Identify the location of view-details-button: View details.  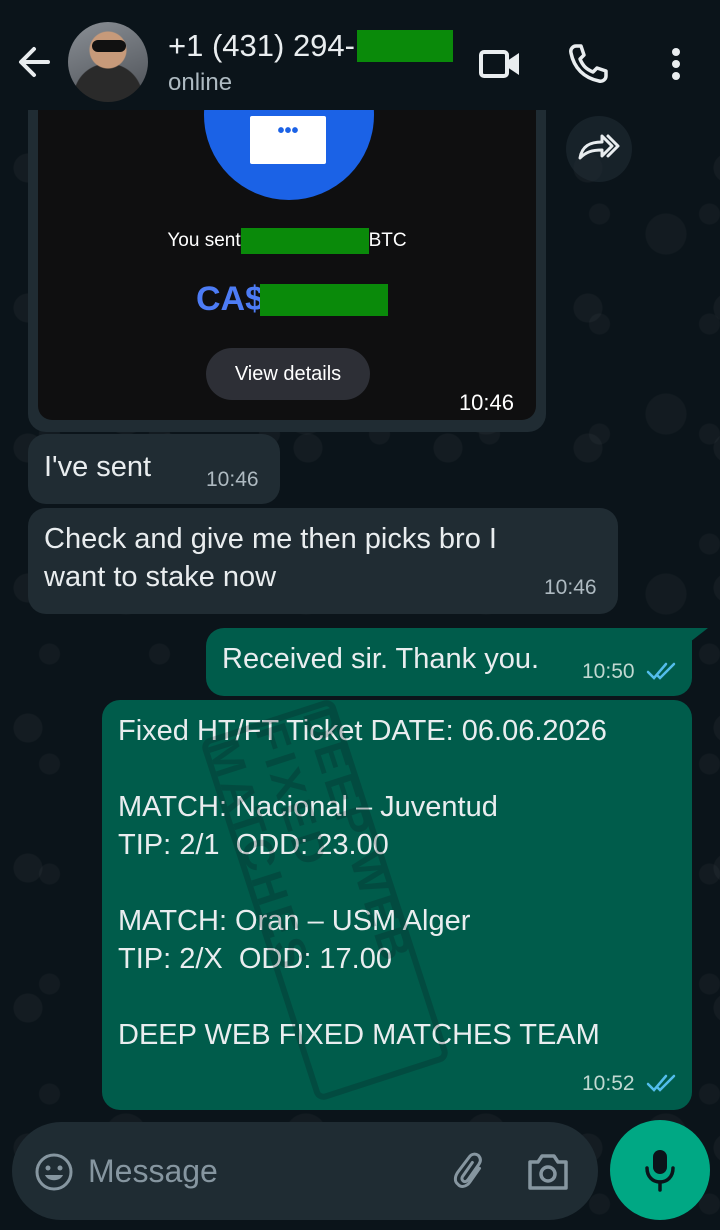
(288, 374).